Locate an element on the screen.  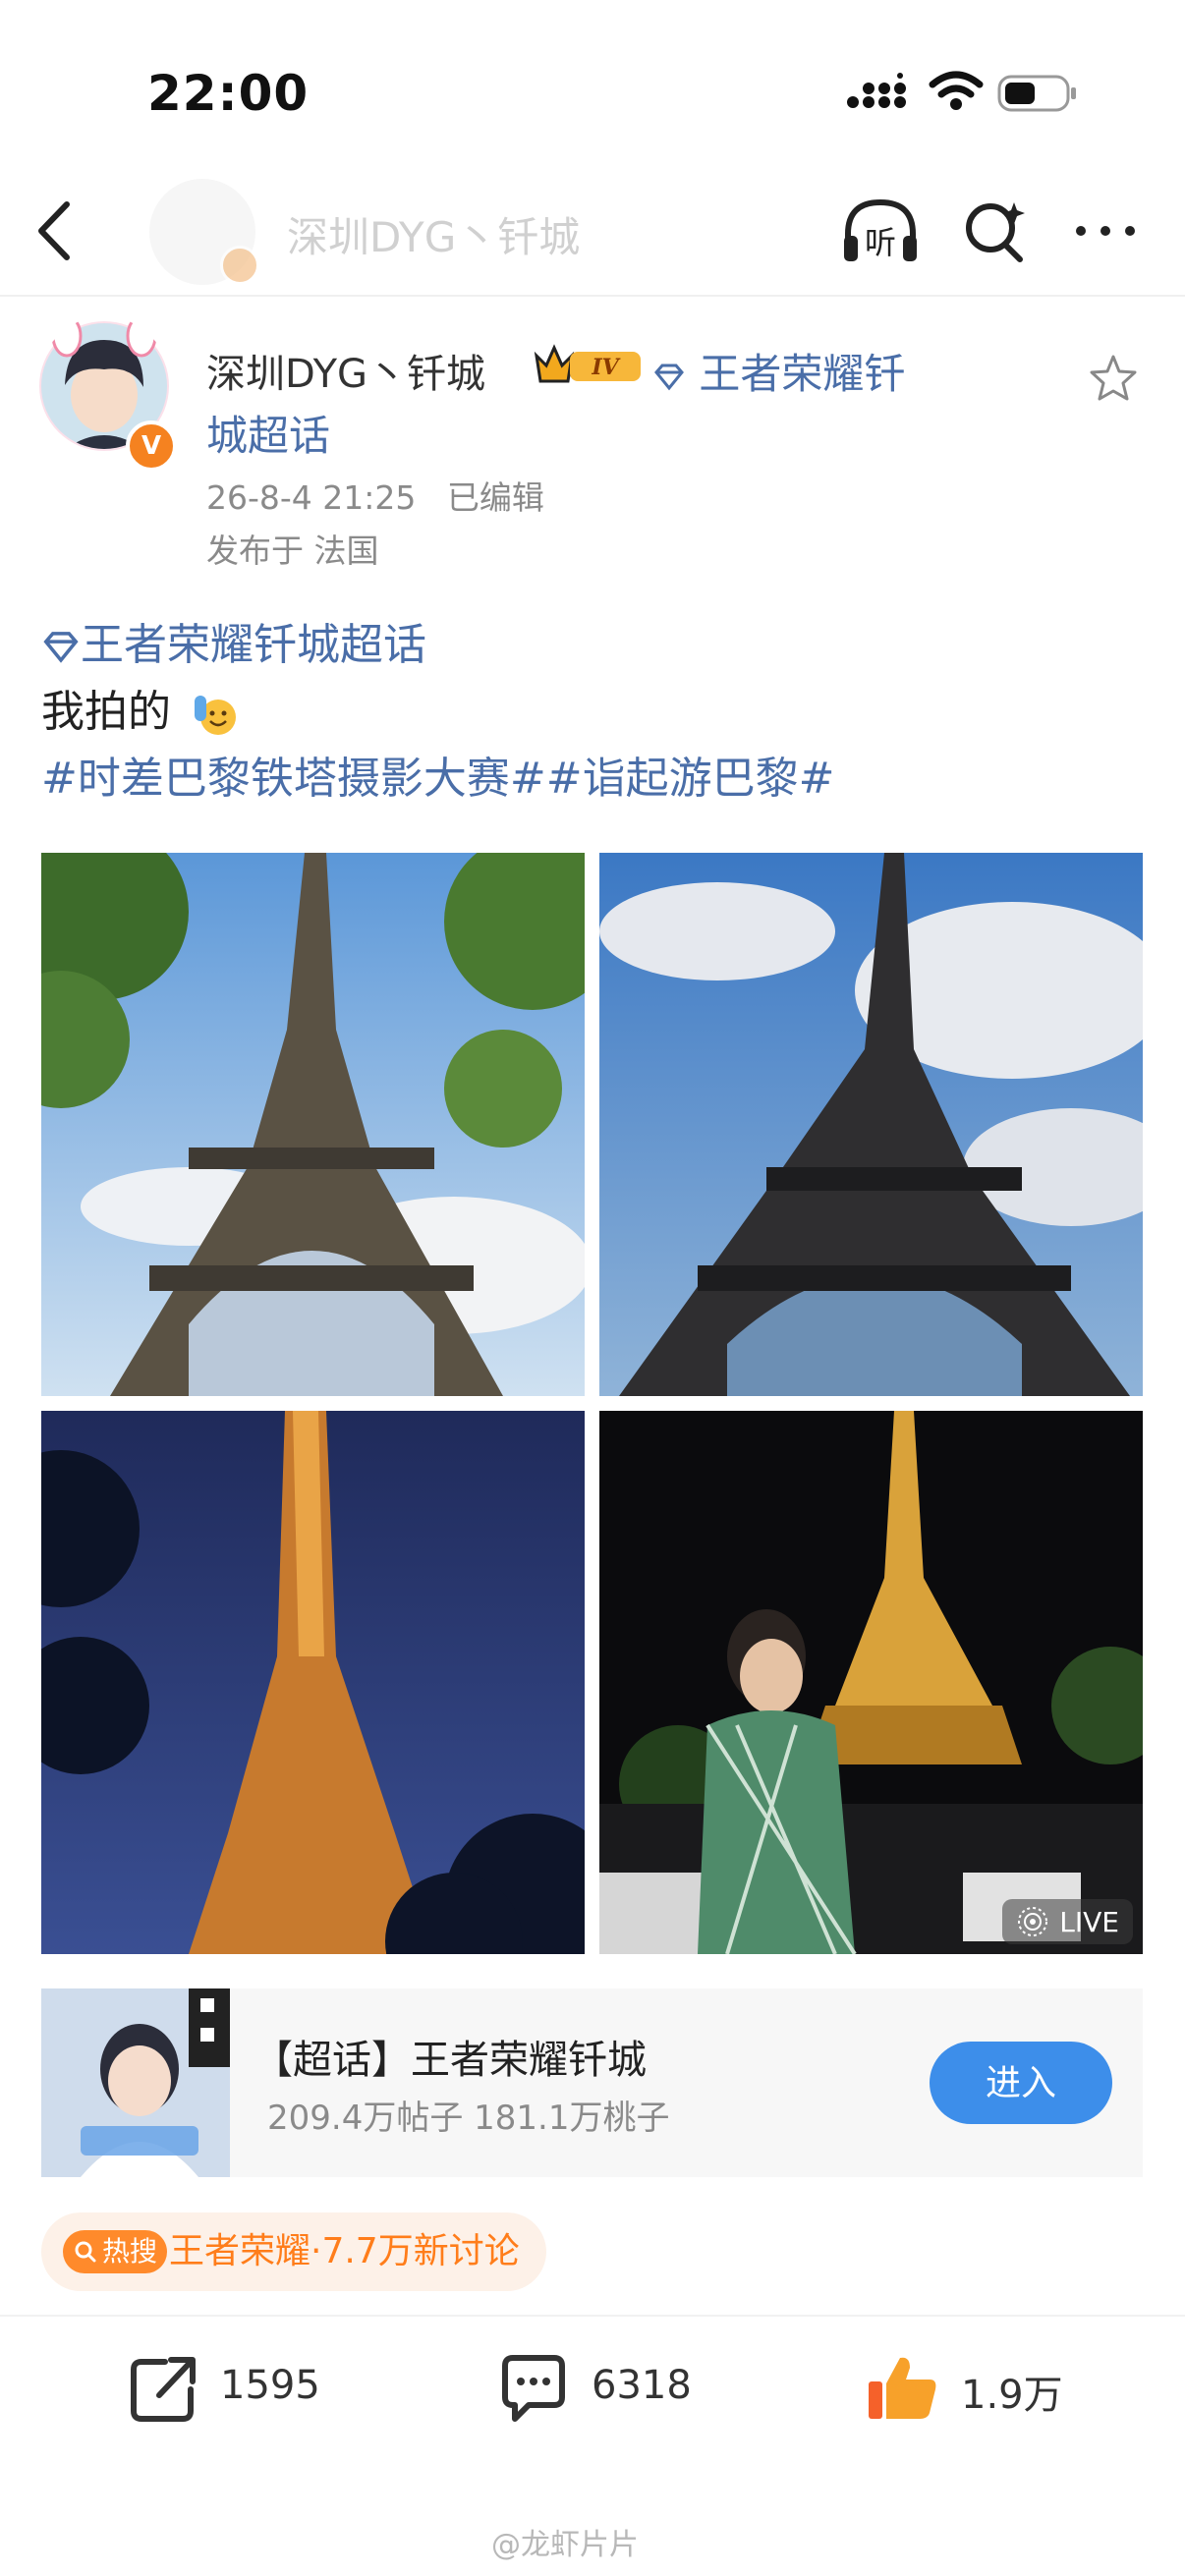
repost-icon is located at coordinates (164, 2388).